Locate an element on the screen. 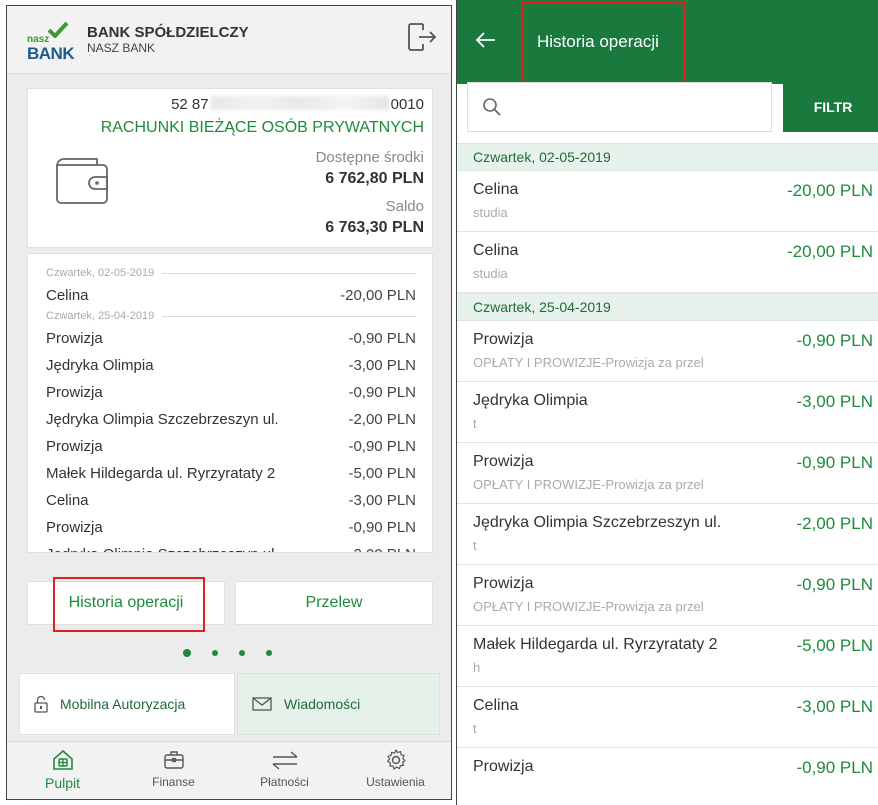  transaction-row: Celina t -3,00 PLN is located at coordinates (667, 717).